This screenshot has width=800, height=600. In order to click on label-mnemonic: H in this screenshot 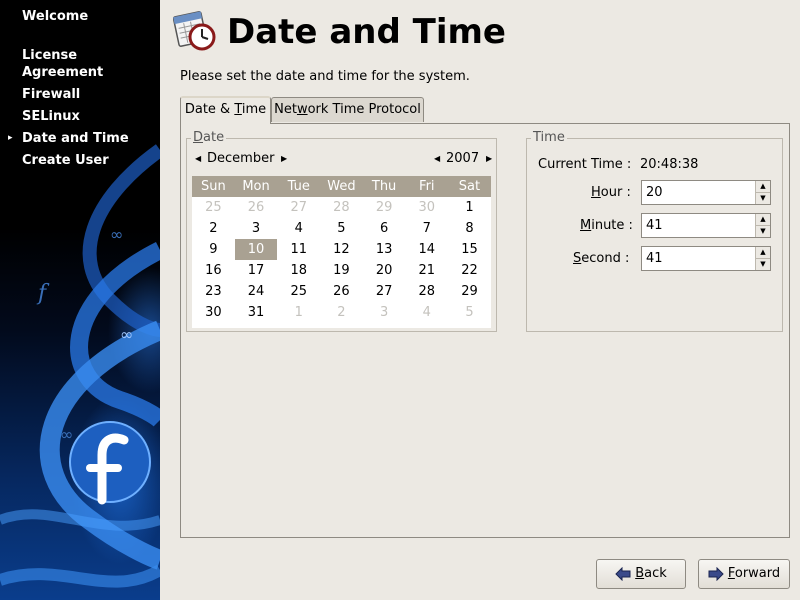, I will do `click(596, 192)`.